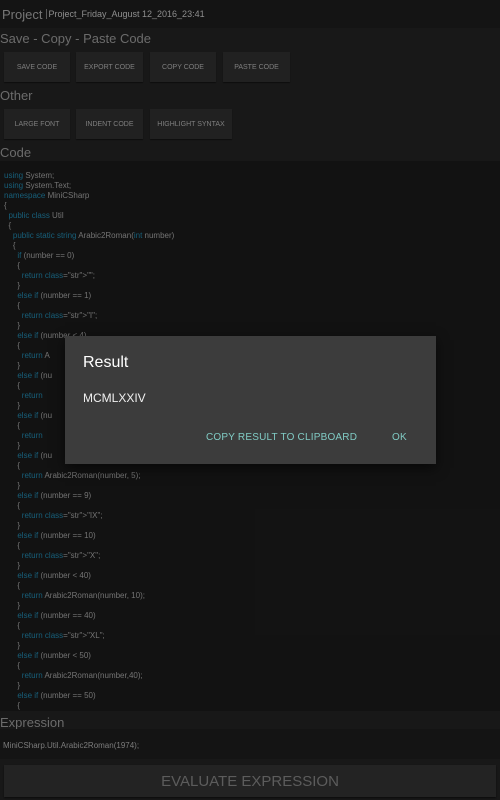 The width and height of the screenshot is (500, 800). I want to click on dialog-title: Result, so click(106, 362).